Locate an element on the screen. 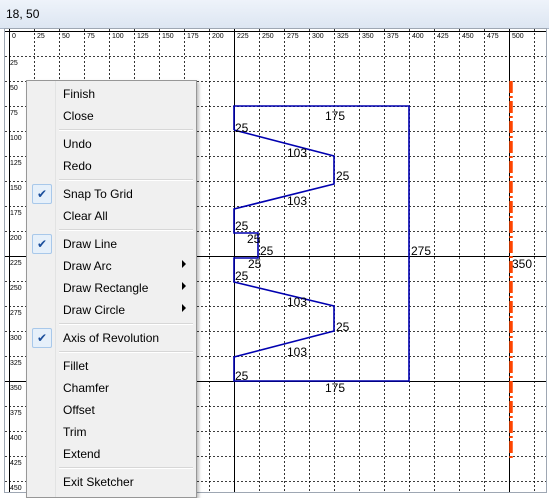 This screenshot has width=549, height=498. x-ruler-label: 200 is located at coordinates (218, 36).